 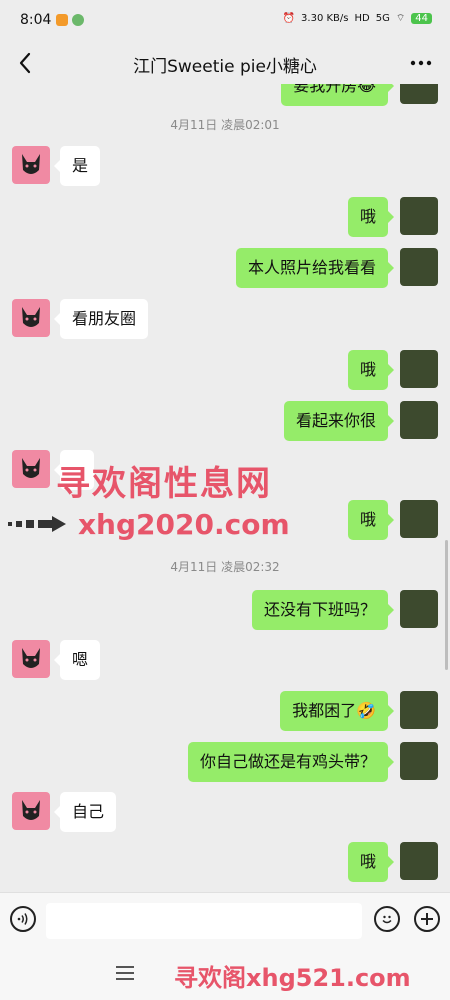 What do you see at coordinates (225, 22) in the screenshot?
I see `status-bar: 8:04 ⏰ 3.30 KB/s HD 5G ⌔ 44` at bounding box center [225, 22].